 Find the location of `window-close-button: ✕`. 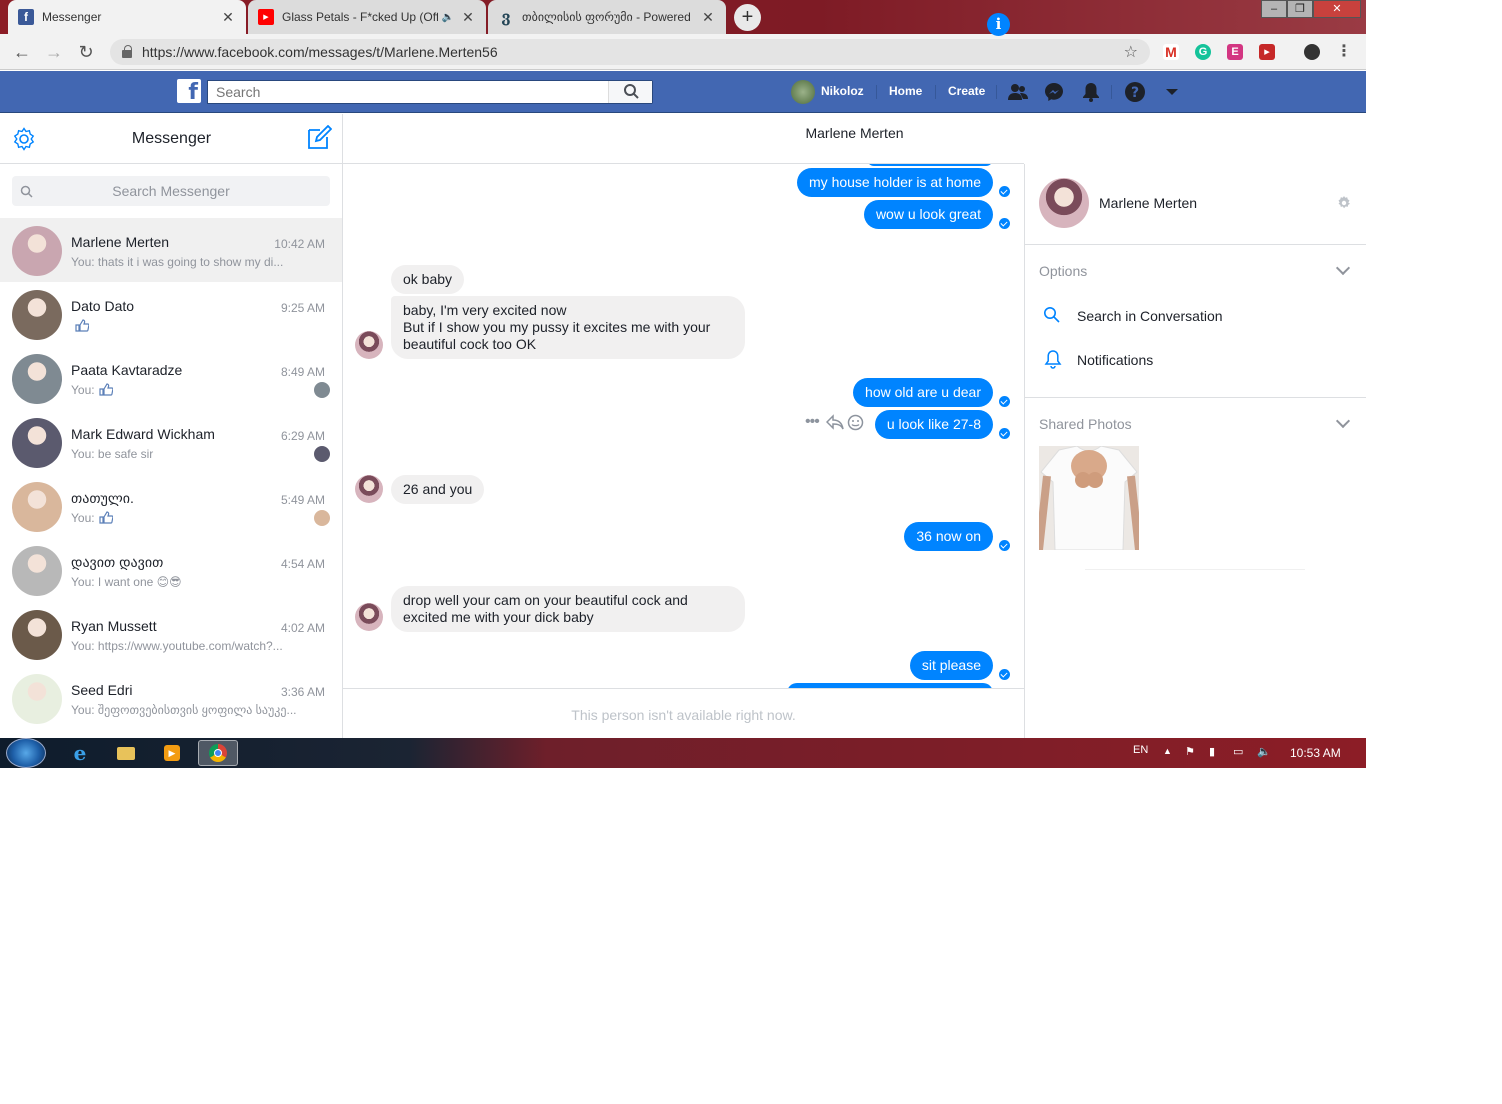

window-close-button: ✕ is located at coordinates (1337, 9).